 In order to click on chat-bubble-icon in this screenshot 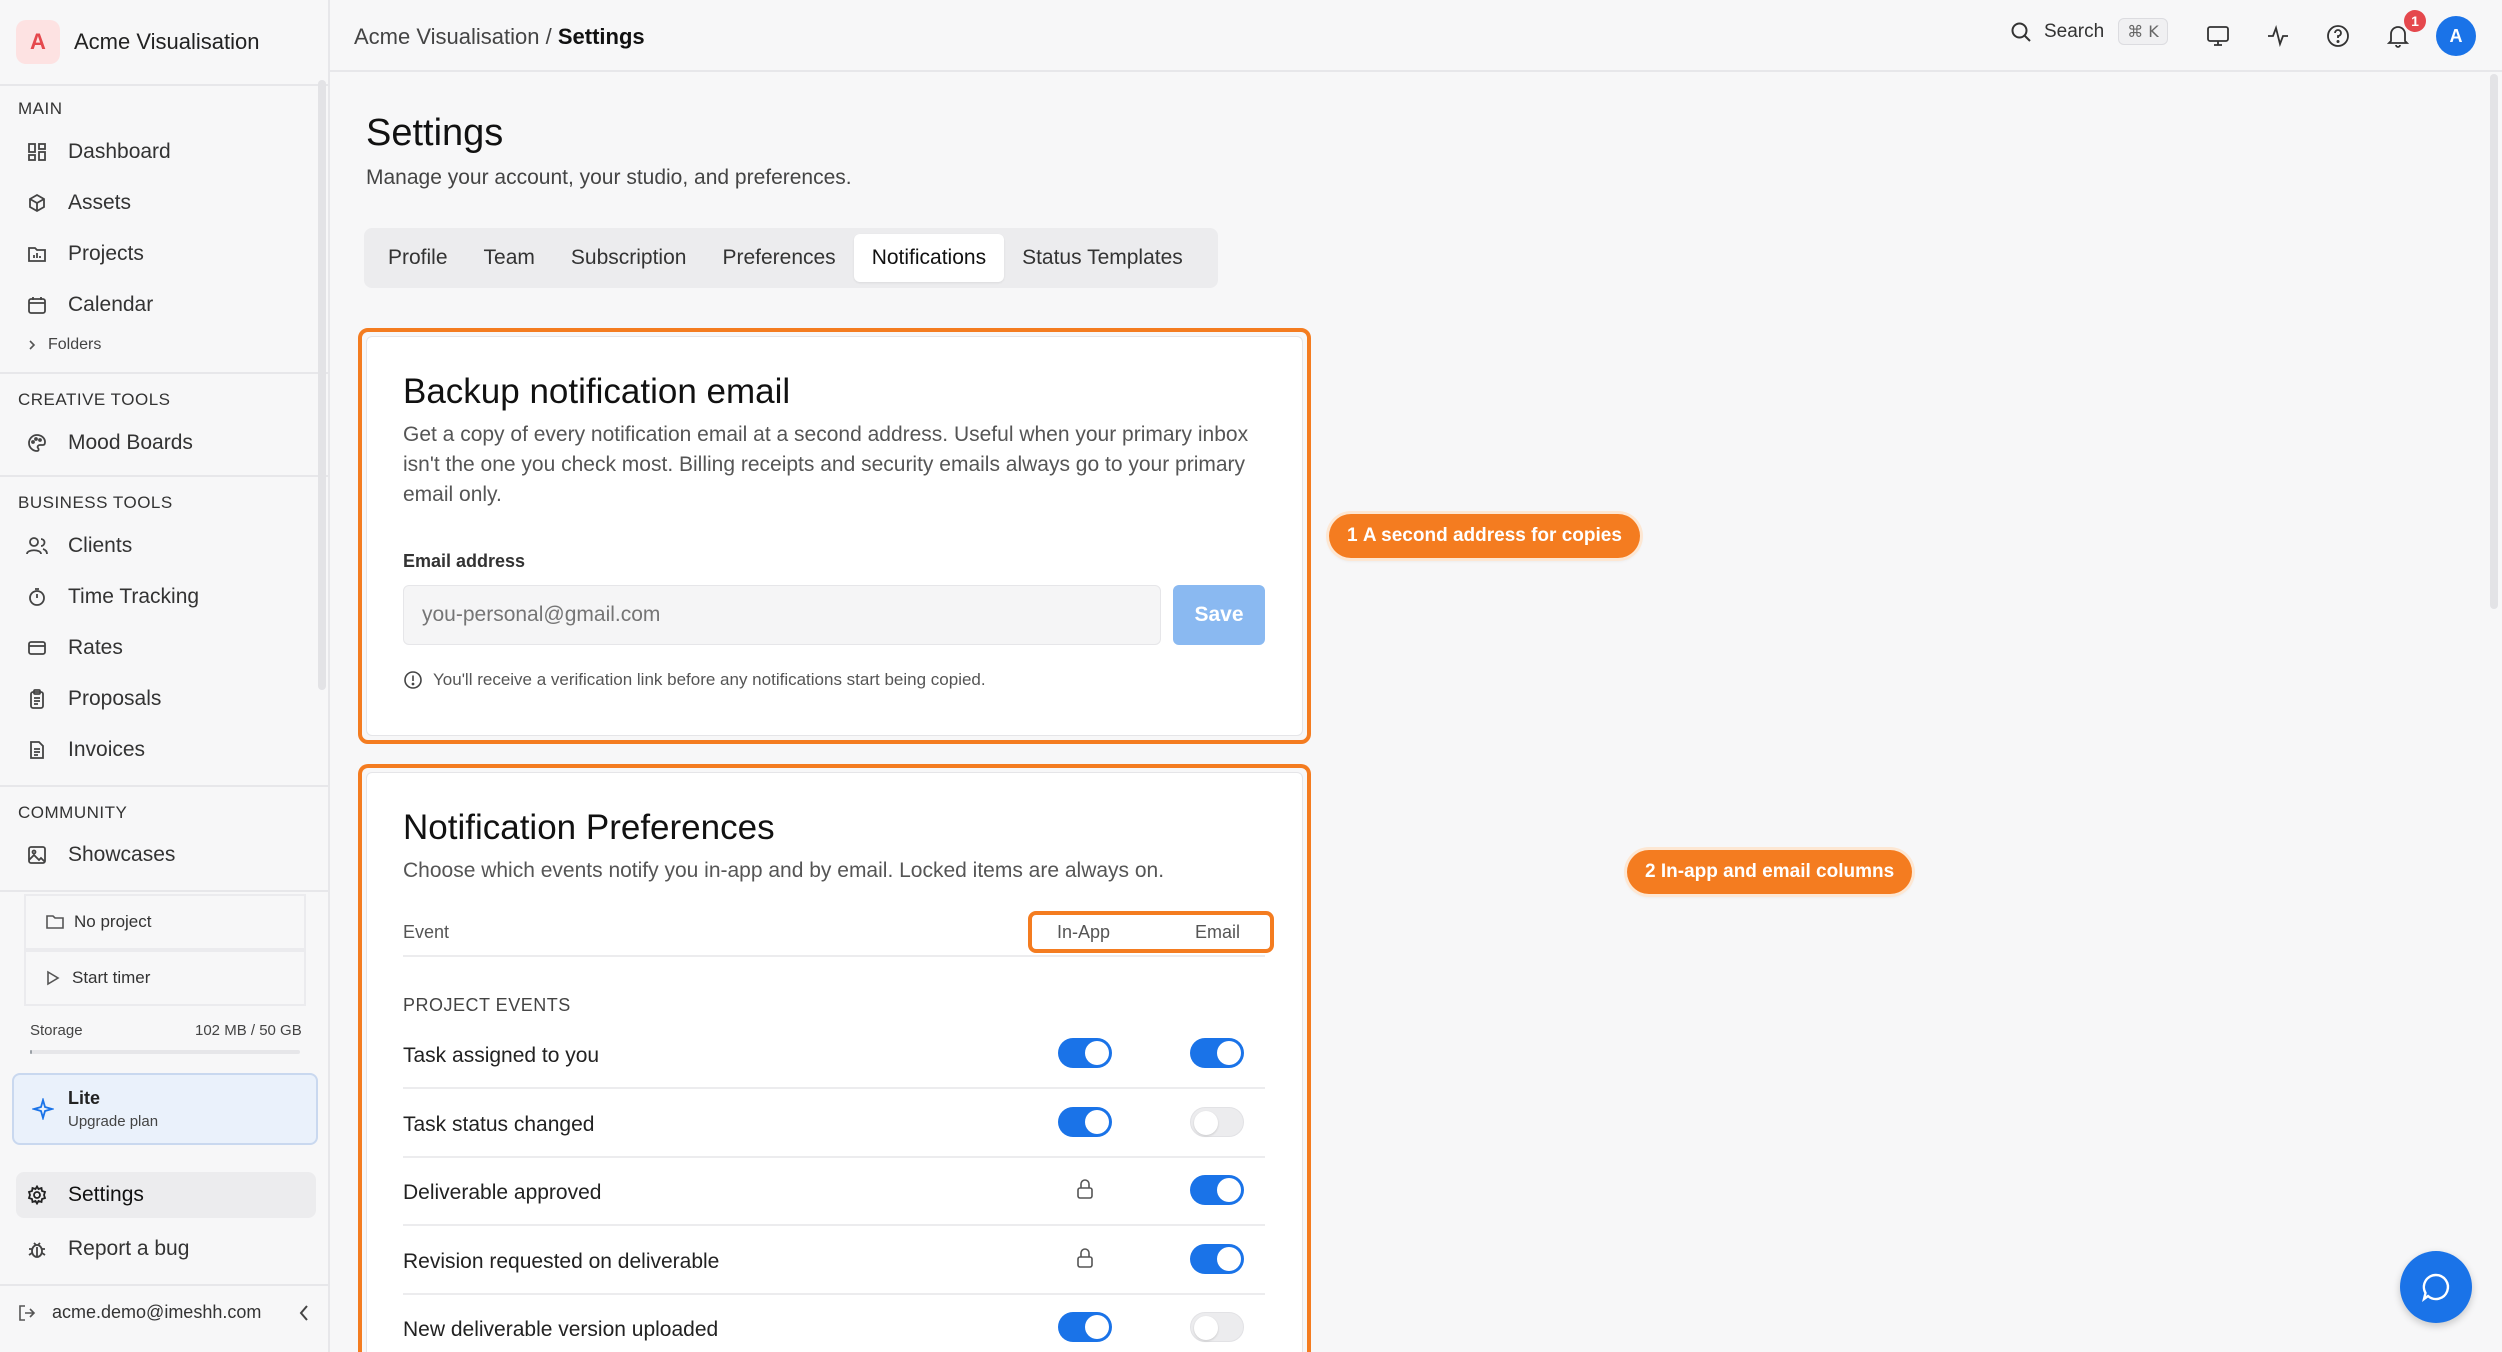, I will do `click(2436, 1287)`.